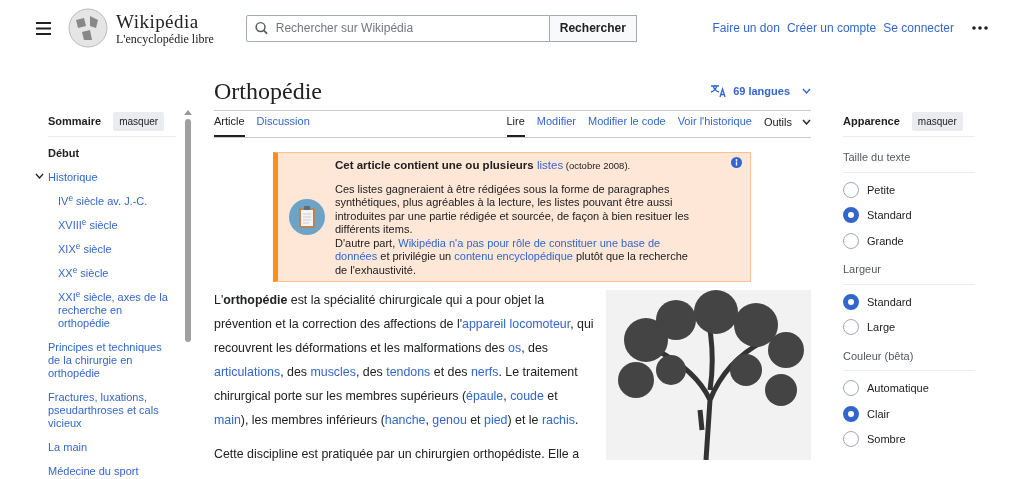  What do you see at coordinates (736, 162) in the screenshot?
I see `info-icon` at bounding box center [736, 162].